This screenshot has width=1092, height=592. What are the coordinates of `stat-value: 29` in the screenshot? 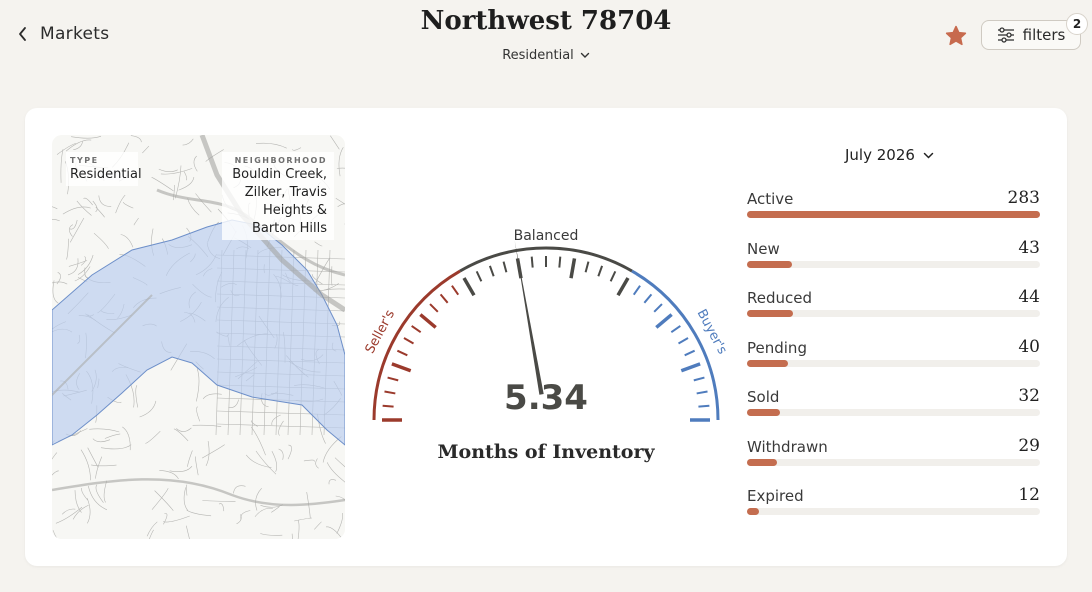 It's located at (1029, 446).